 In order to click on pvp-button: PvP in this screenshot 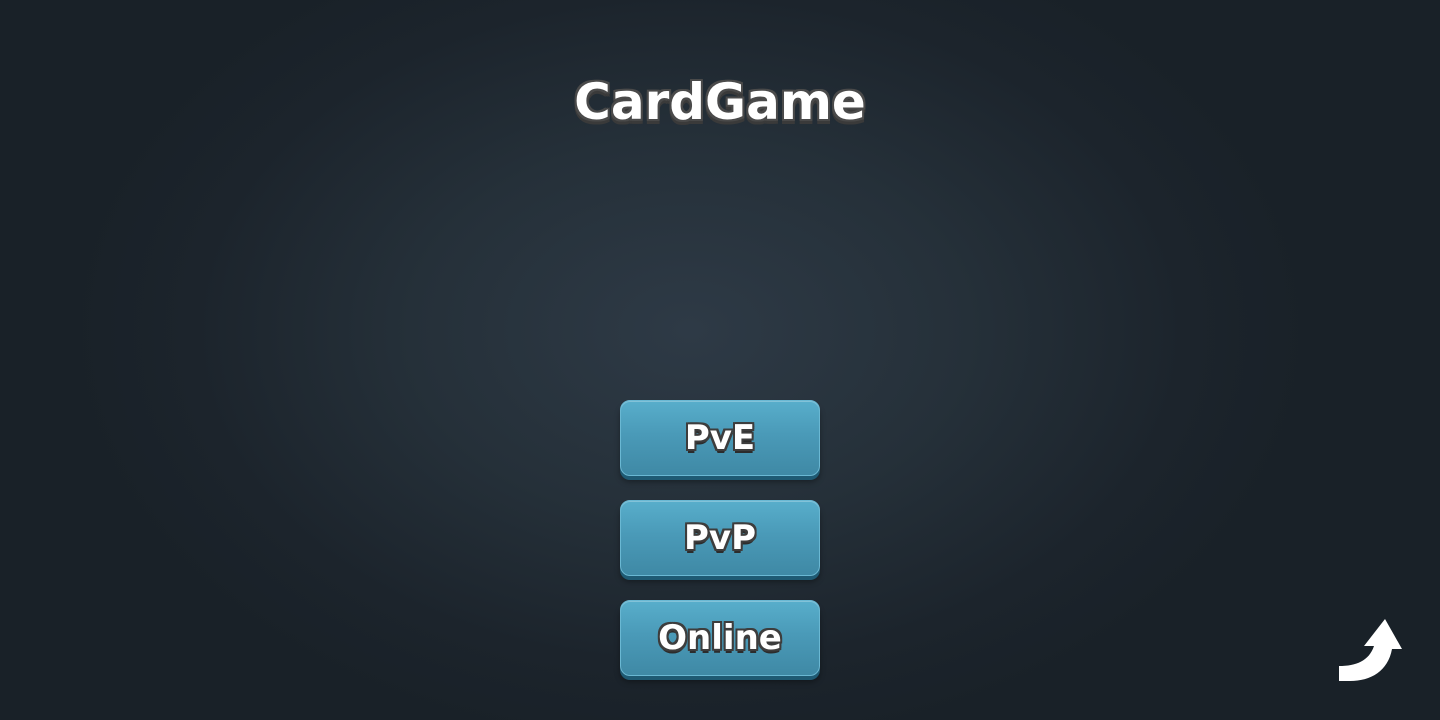, I will do `click(720, 538)`.